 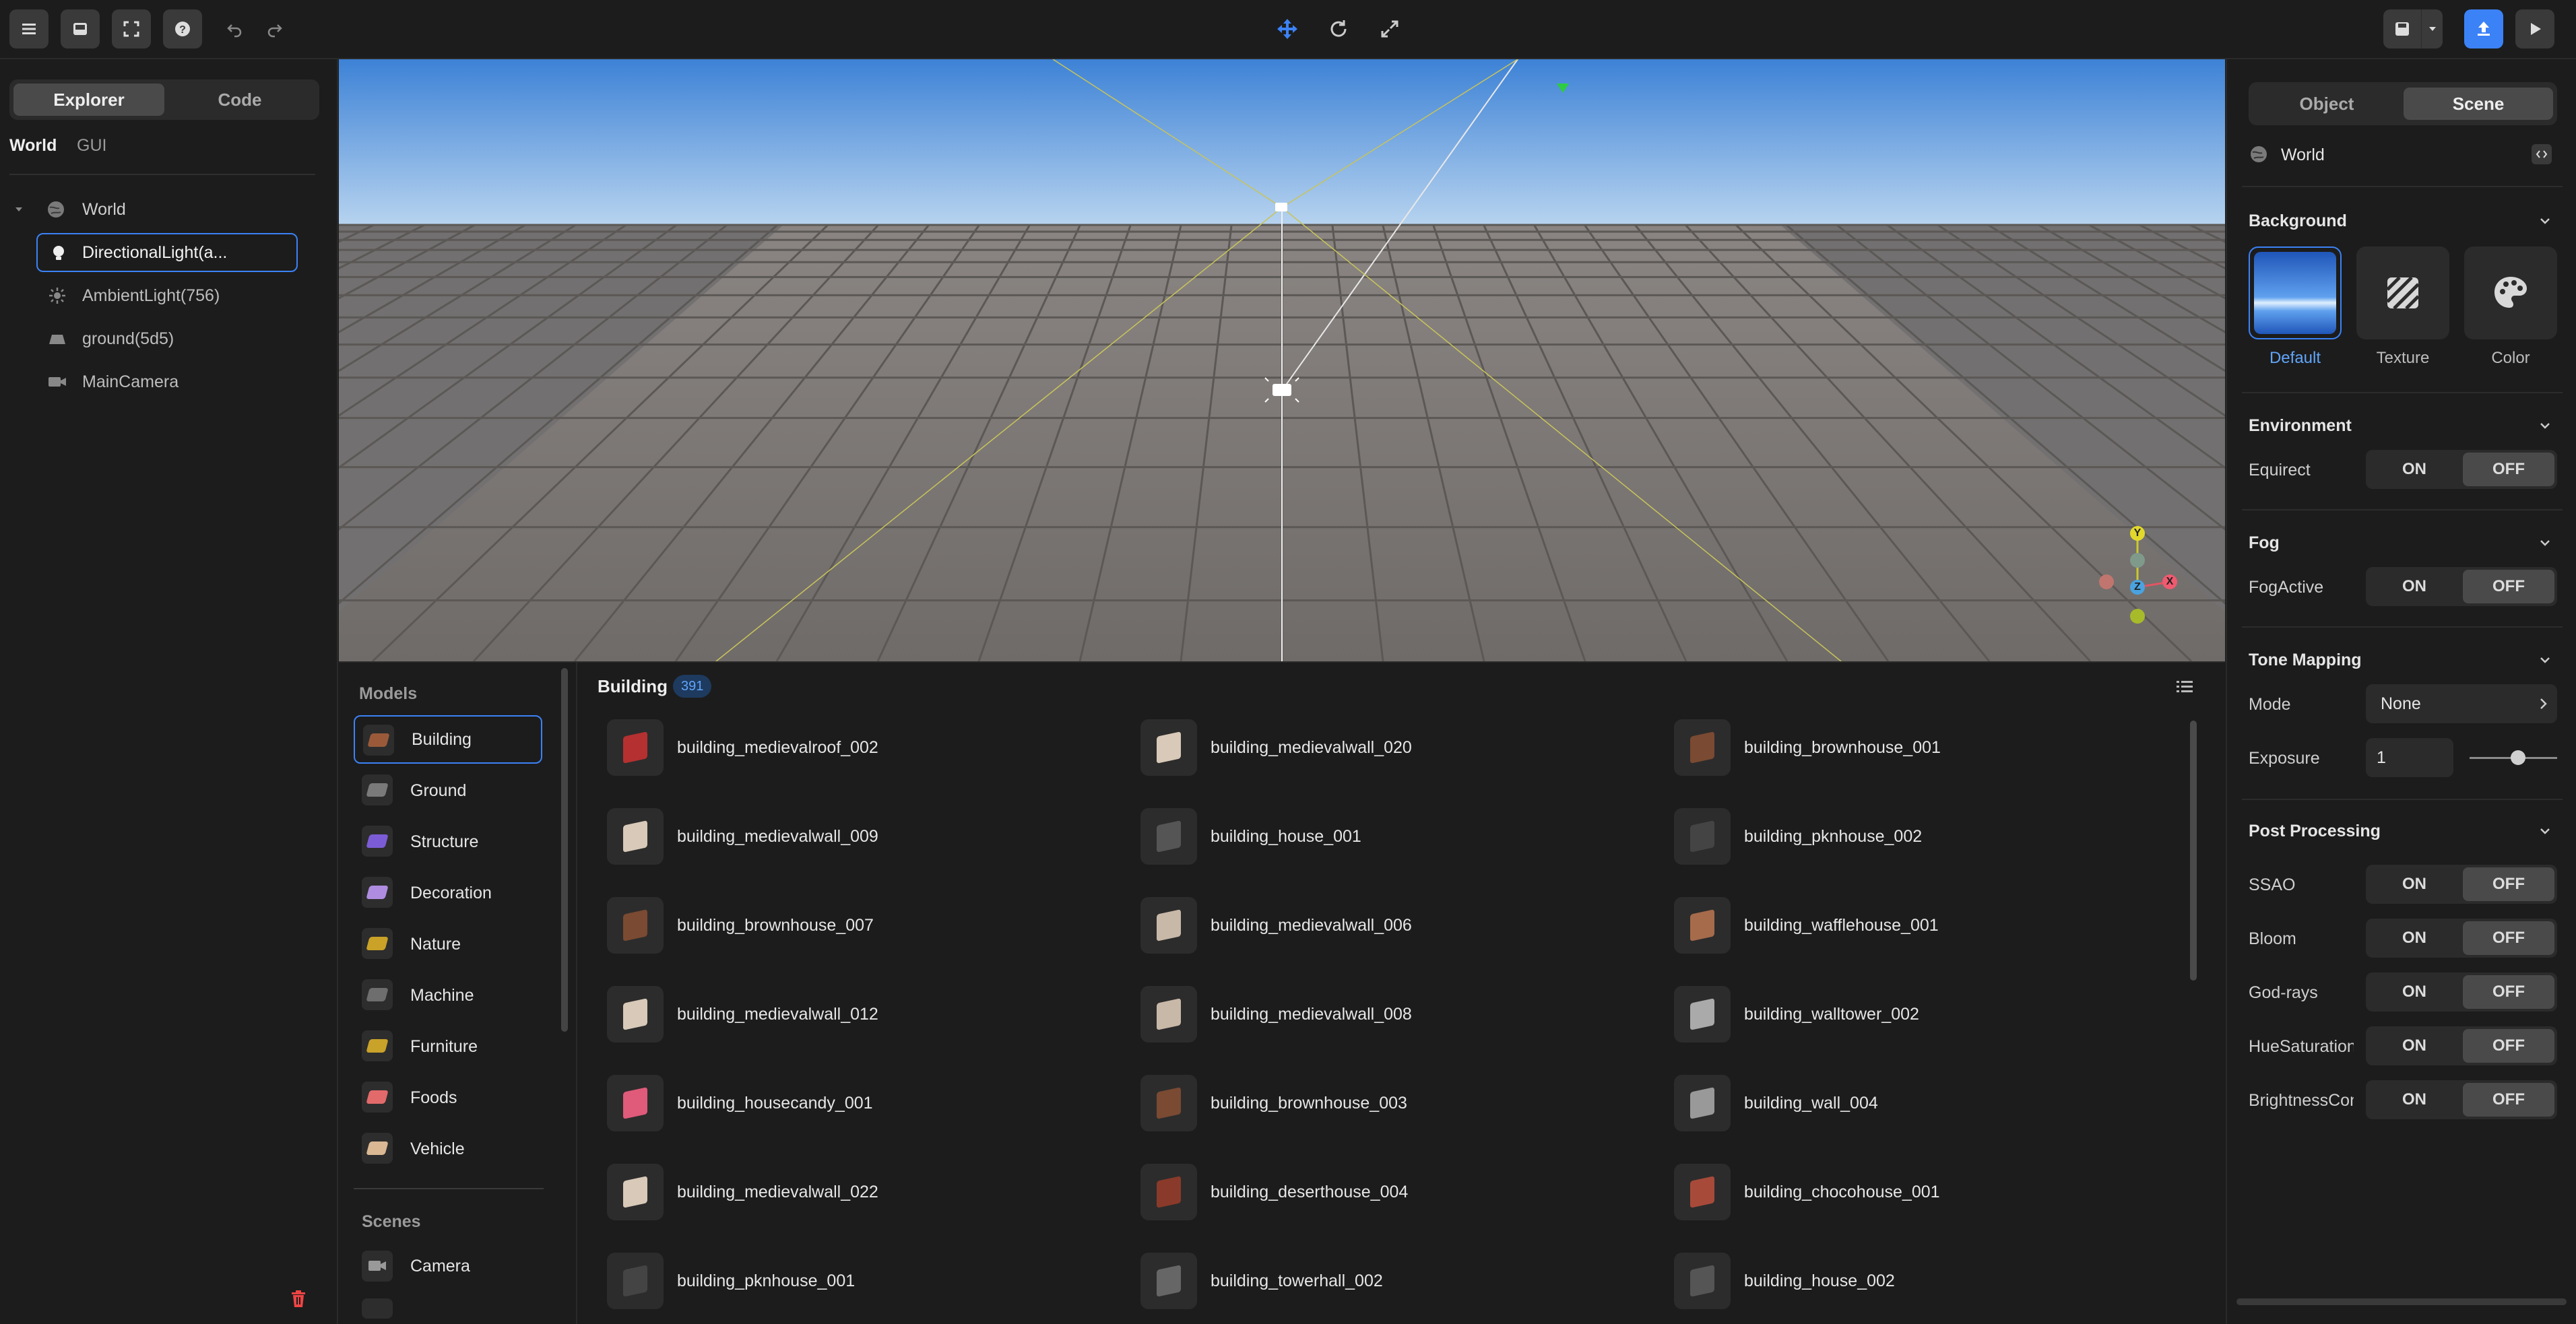 What do you see at coordinates (161, 382) in the screenshot?
I see `tree-node-main-camera: MainCamera` at bounding box center [161, 382].